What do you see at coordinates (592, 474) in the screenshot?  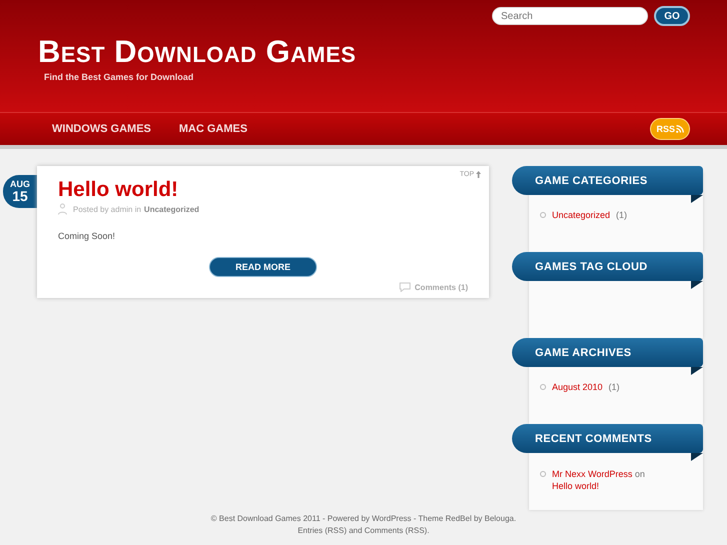 I see `comment-author-link: Mr Nexx WordPress` at bounding box center [592, 474].